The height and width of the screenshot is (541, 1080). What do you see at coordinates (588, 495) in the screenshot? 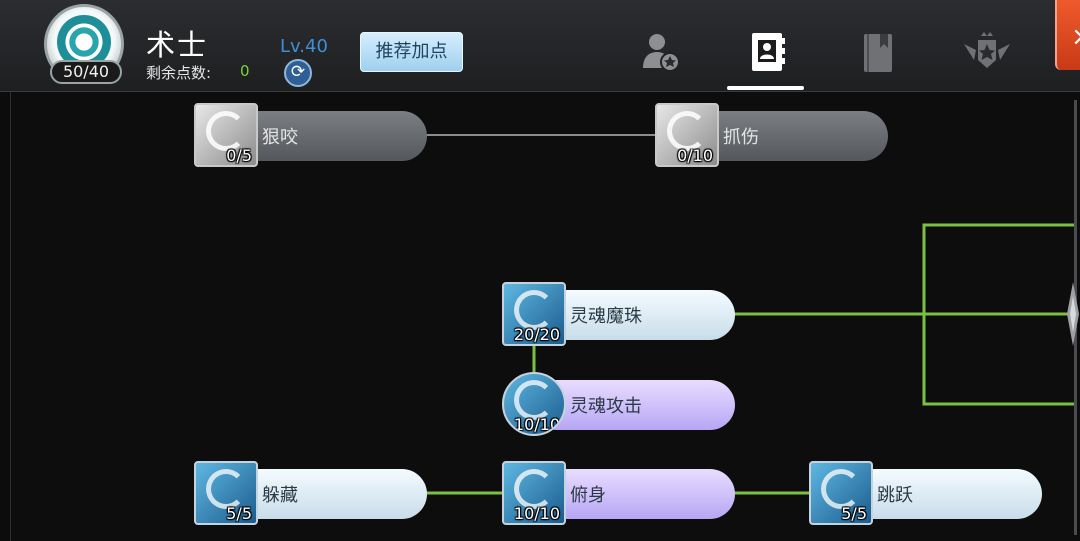
I see `skill-name: 俯身` at bounding box center [588, 495].